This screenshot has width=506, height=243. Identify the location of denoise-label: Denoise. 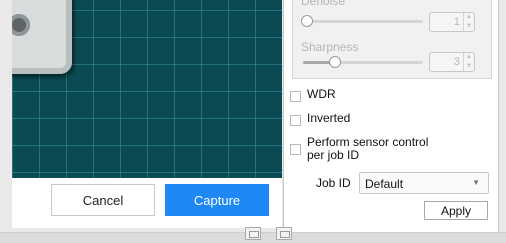
(323, 4).